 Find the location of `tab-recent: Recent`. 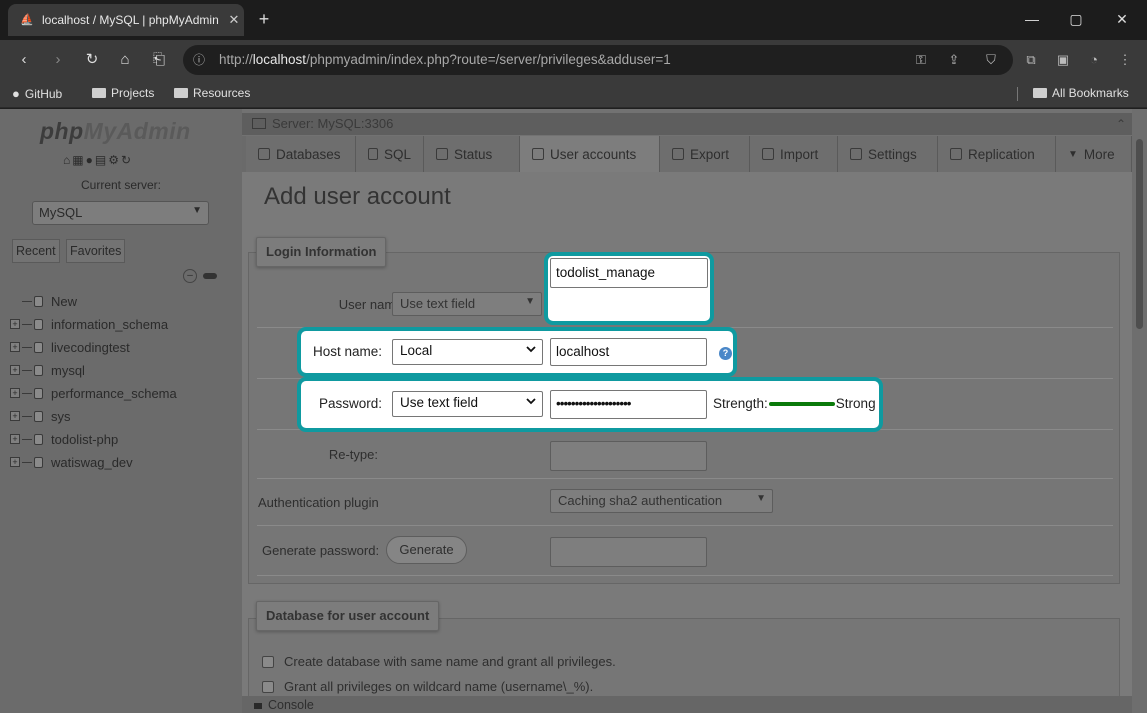

tab-recent: Recent is located at coordinates (36, 251).